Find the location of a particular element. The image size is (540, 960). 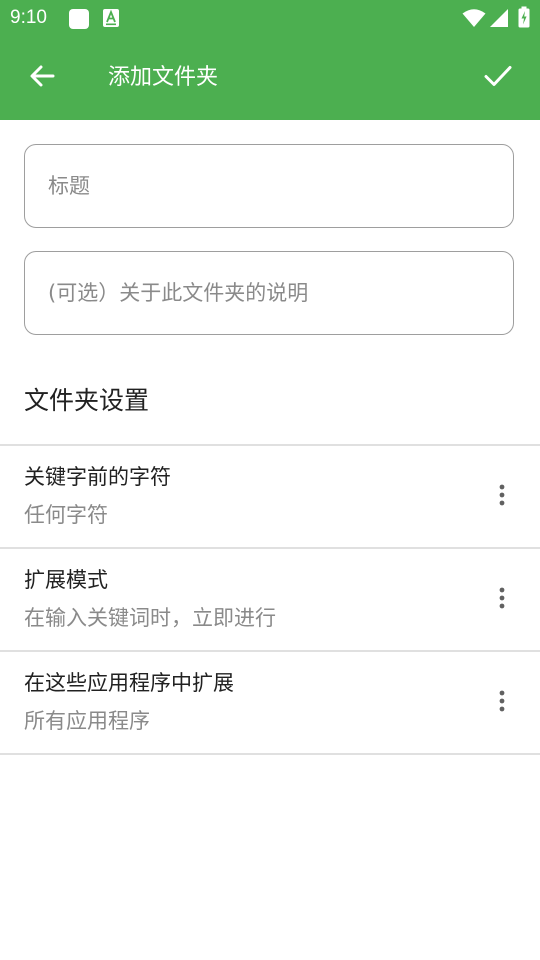

pref-item-expand-apps: 在这些应用程序中扩展 所有应用程序 is located at coordinates (270, 702).